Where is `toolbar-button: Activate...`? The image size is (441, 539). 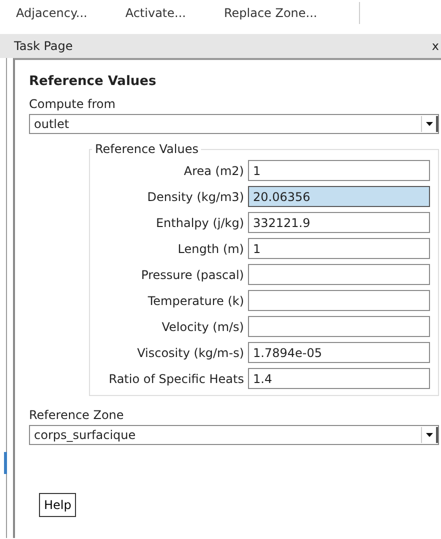
toolbar-button: Activate... is located at coordinates (155, 13).